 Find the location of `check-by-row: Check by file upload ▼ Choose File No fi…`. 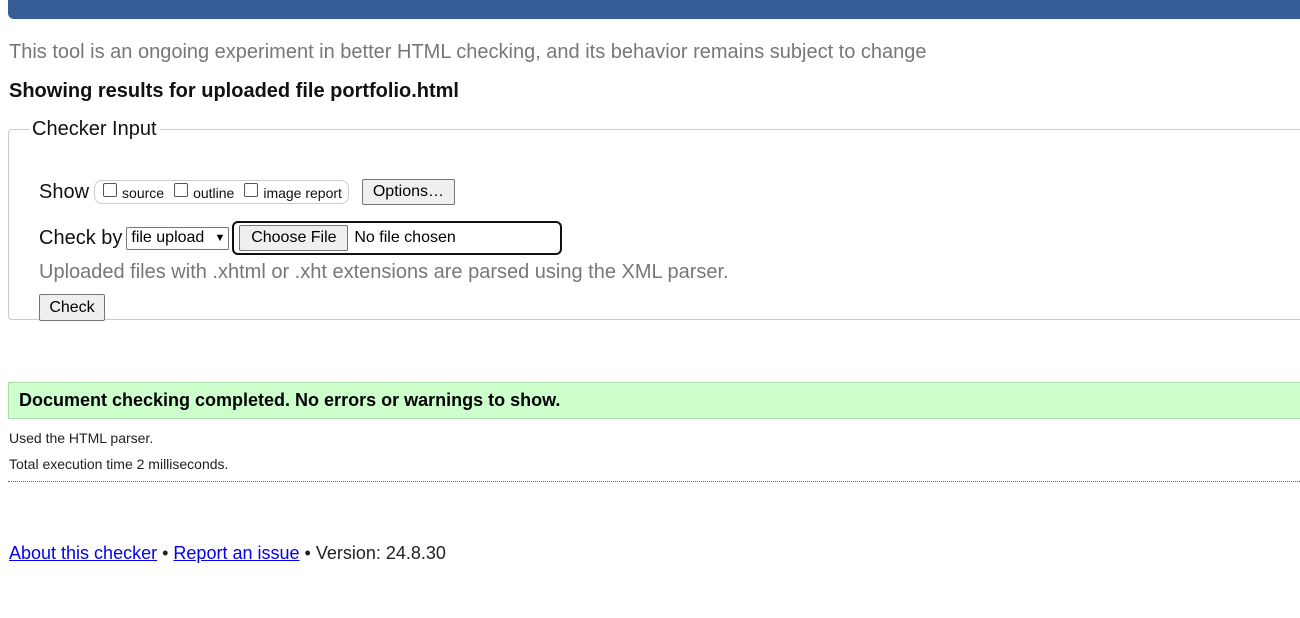

check-by-row: Check by file upload ▼ Choose File No fi… is located at coordinates (301, 238).